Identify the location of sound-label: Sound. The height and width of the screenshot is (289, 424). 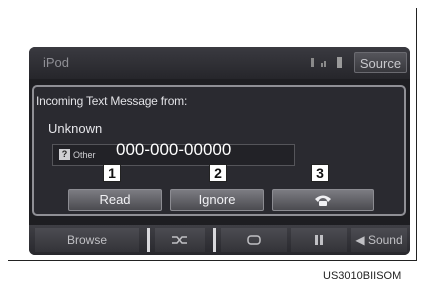
(385, 240).